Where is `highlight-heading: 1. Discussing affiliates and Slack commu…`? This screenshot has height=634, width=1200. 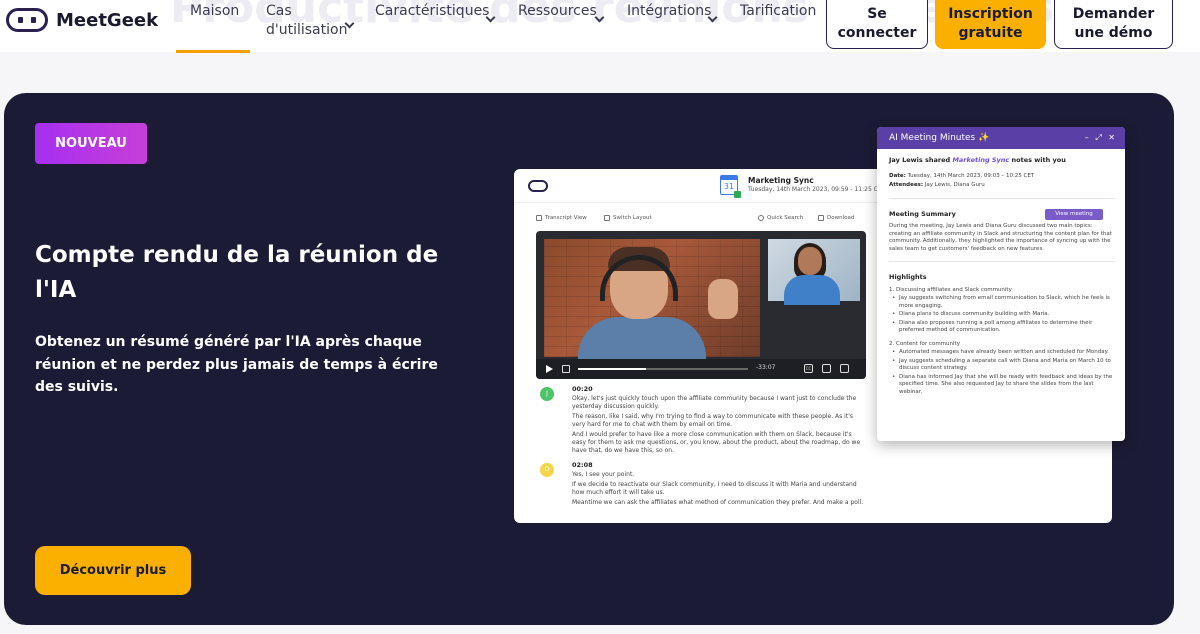 highlight-heading: 1. Discussing affiliates and Slack commu… is located at coordinates (950, 289).